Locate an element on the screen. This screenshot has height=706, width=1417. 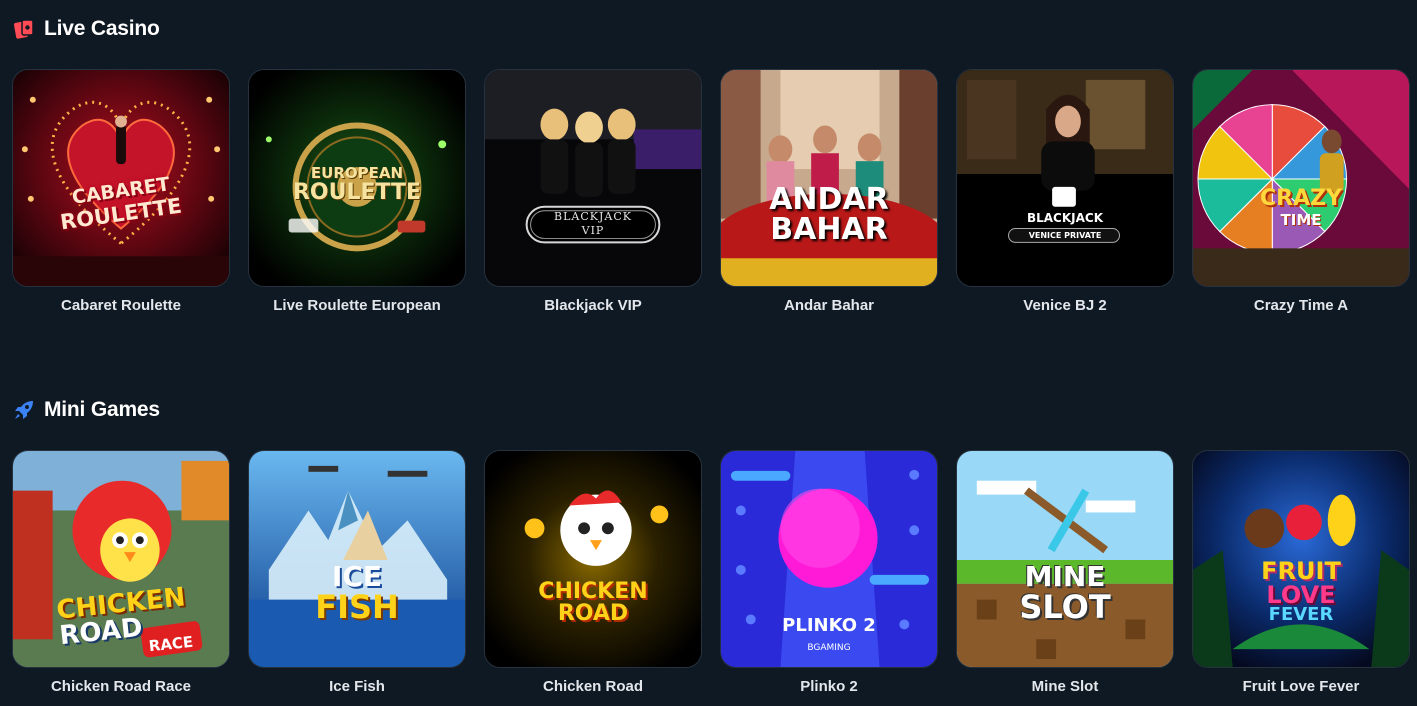
logo-line: ROAD is located at coordinates (593, 613).